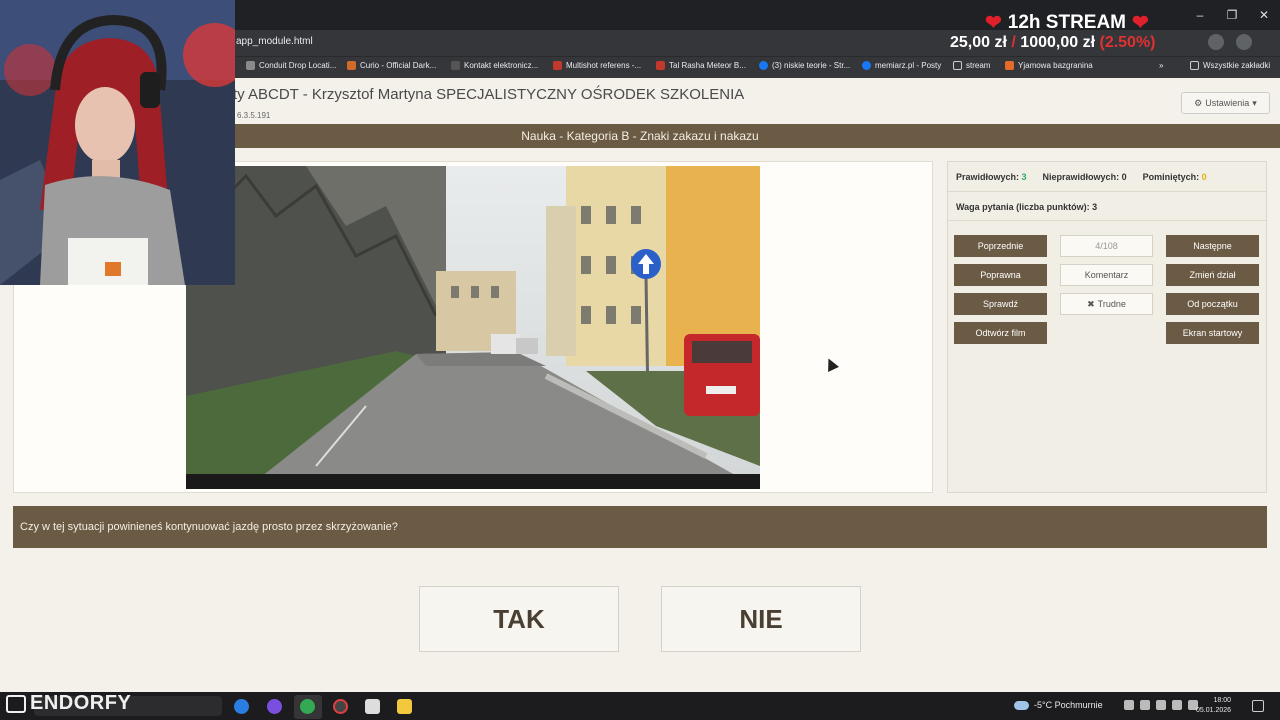  I want to click on url-text: app_module.html, so click(274, 41).